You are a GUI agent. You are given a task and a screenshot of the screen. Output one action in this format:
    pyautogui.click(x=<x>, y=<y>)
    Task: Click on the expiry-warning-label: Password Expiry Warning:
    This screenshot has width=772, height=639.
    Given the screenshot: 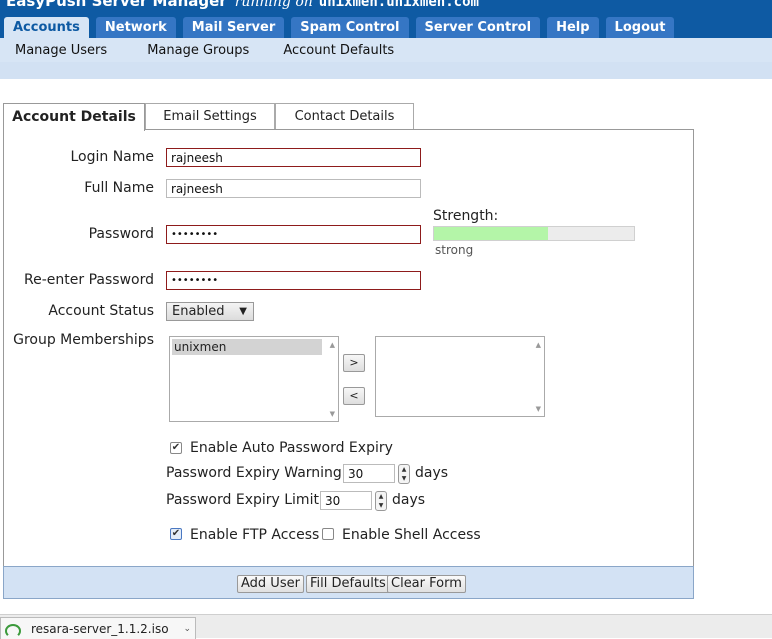 What is the action you would take?
    pyautogui.click(x=256, y=473)
    